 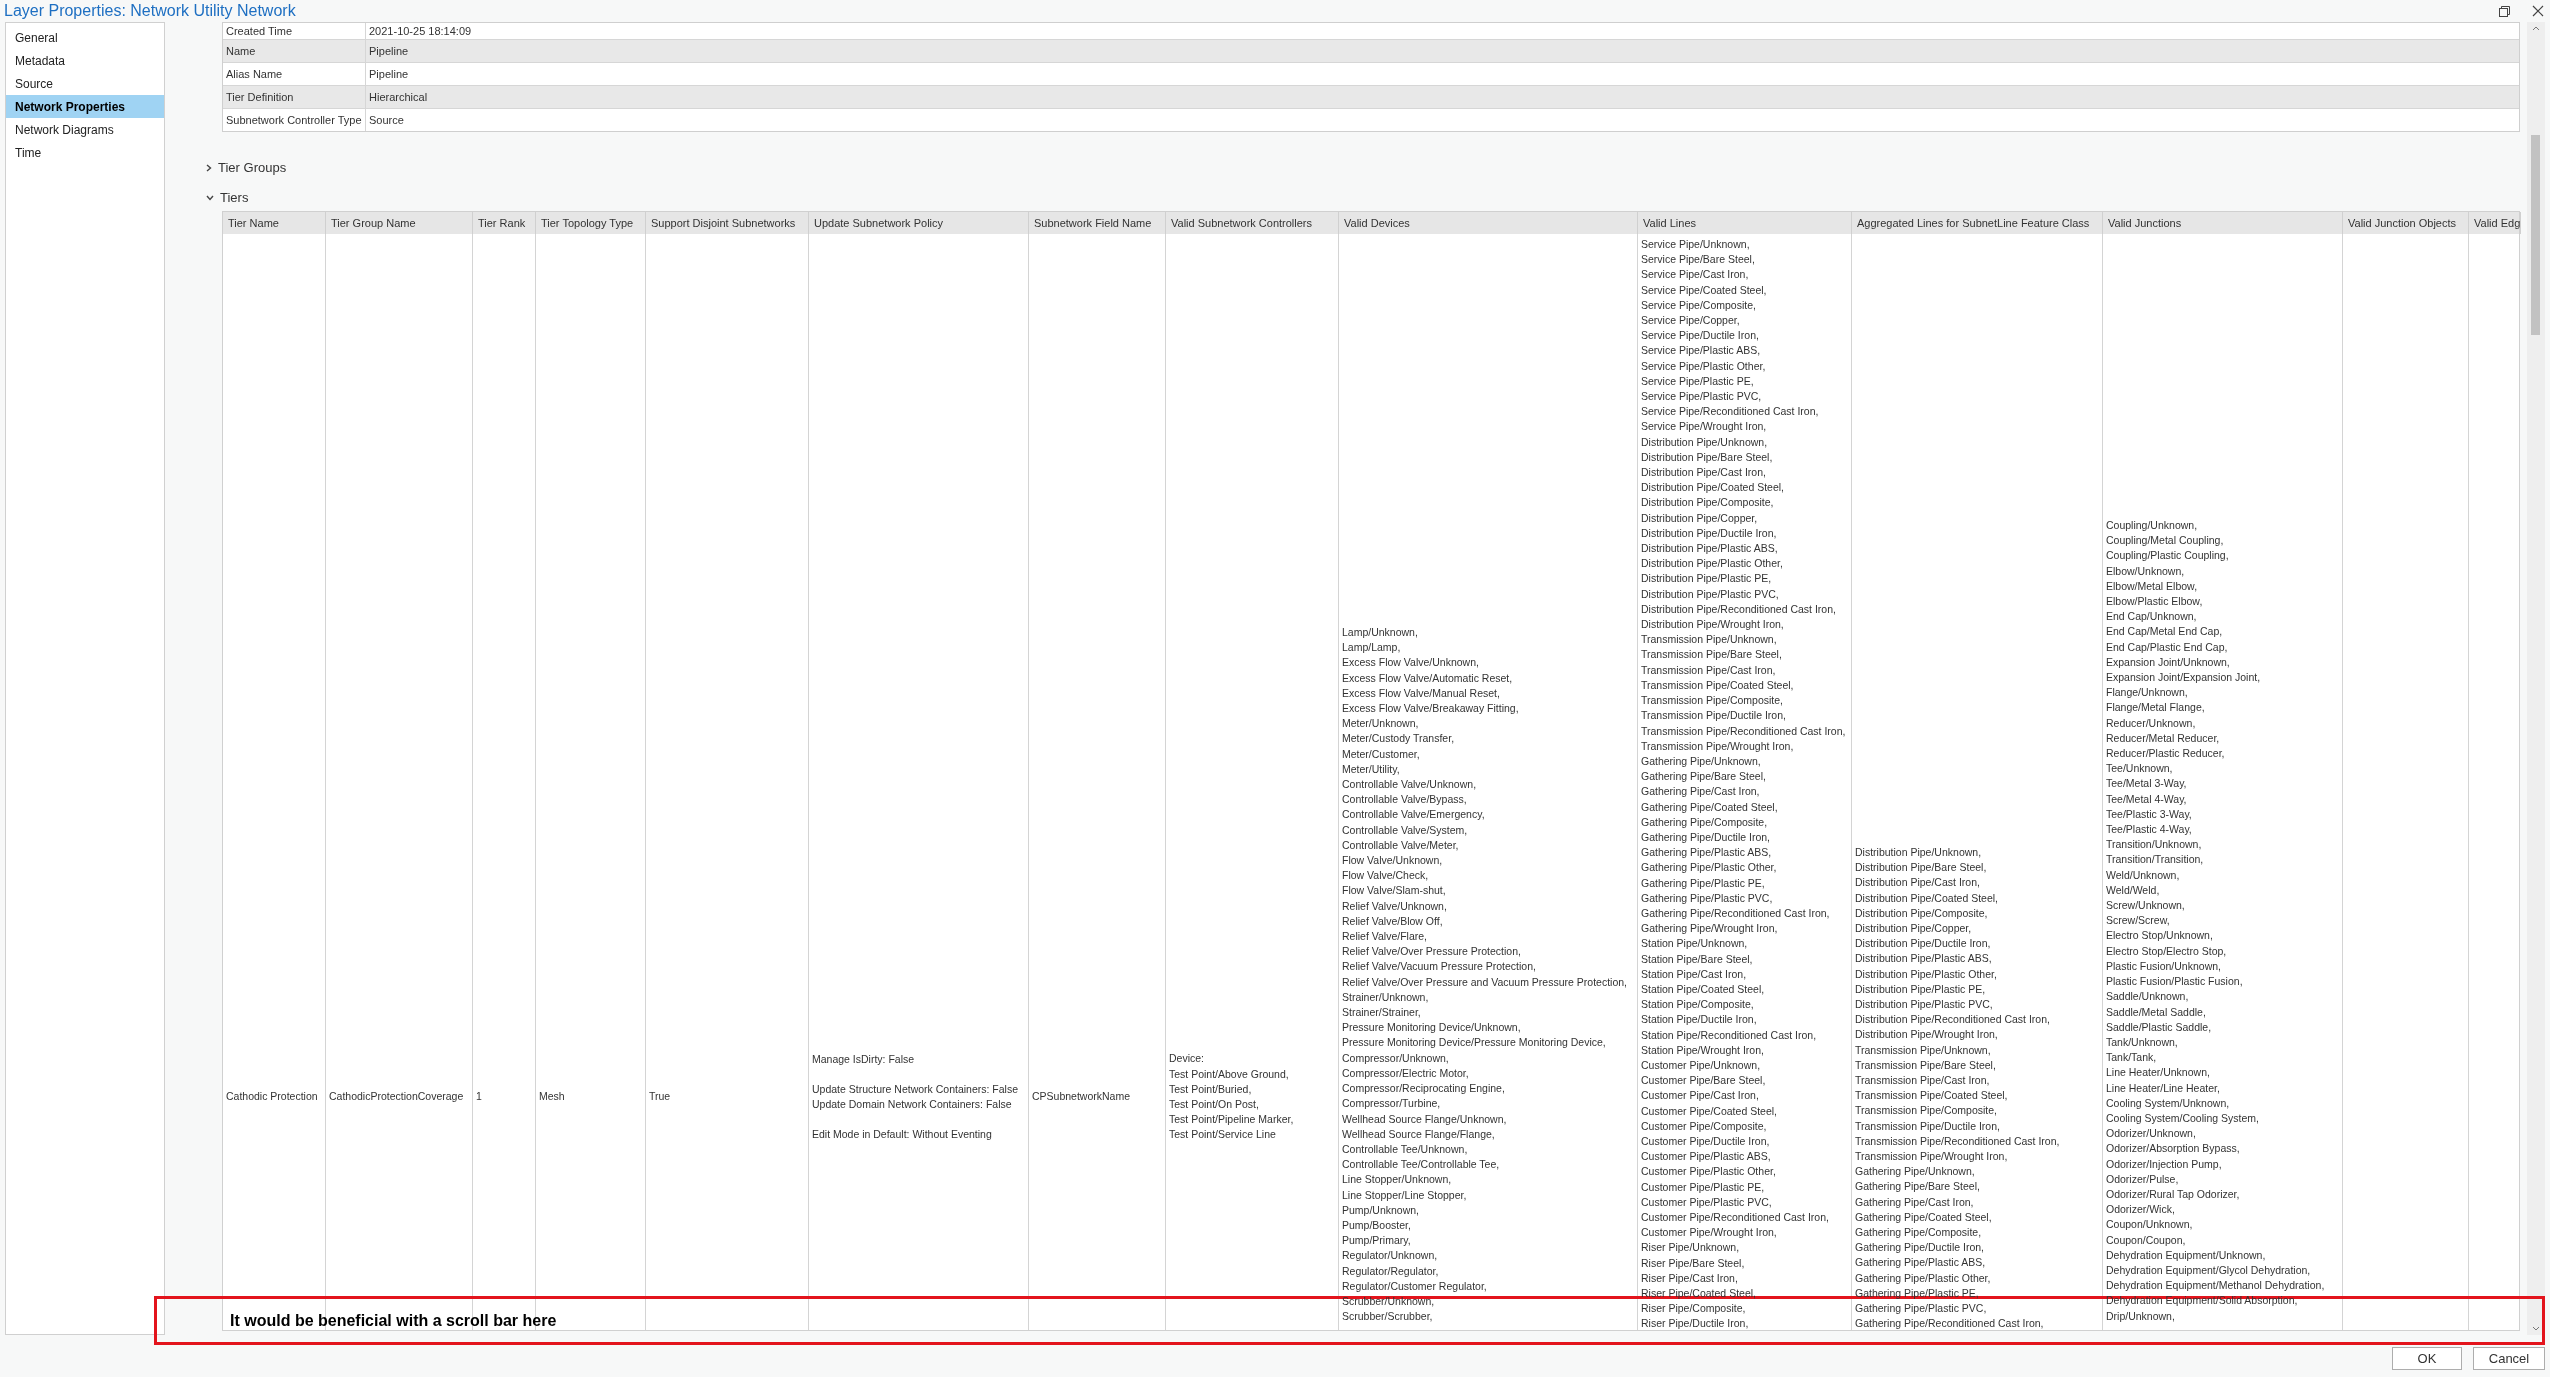 I want to click on sidebar-item: Network Properties, so click(x=85, y=106).